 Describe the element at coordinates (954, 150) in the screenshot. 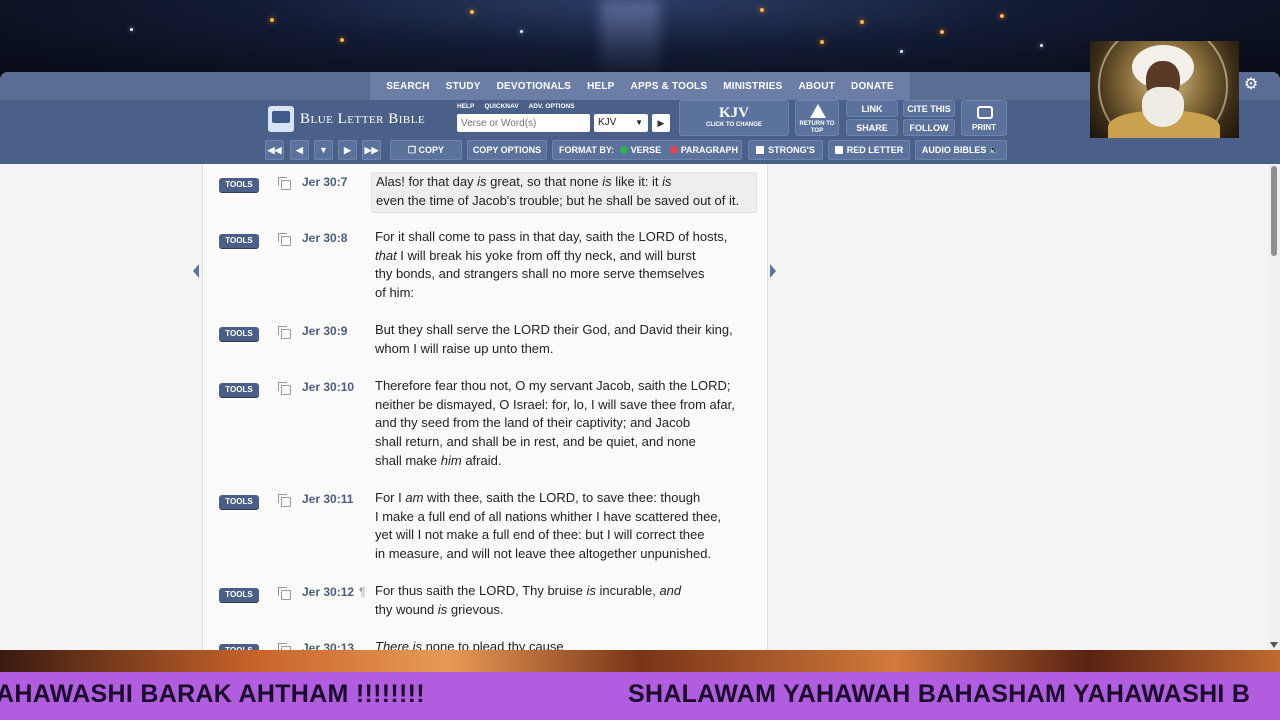

I see `audio-bibles-label: AUDIO BIBLES` at that location.